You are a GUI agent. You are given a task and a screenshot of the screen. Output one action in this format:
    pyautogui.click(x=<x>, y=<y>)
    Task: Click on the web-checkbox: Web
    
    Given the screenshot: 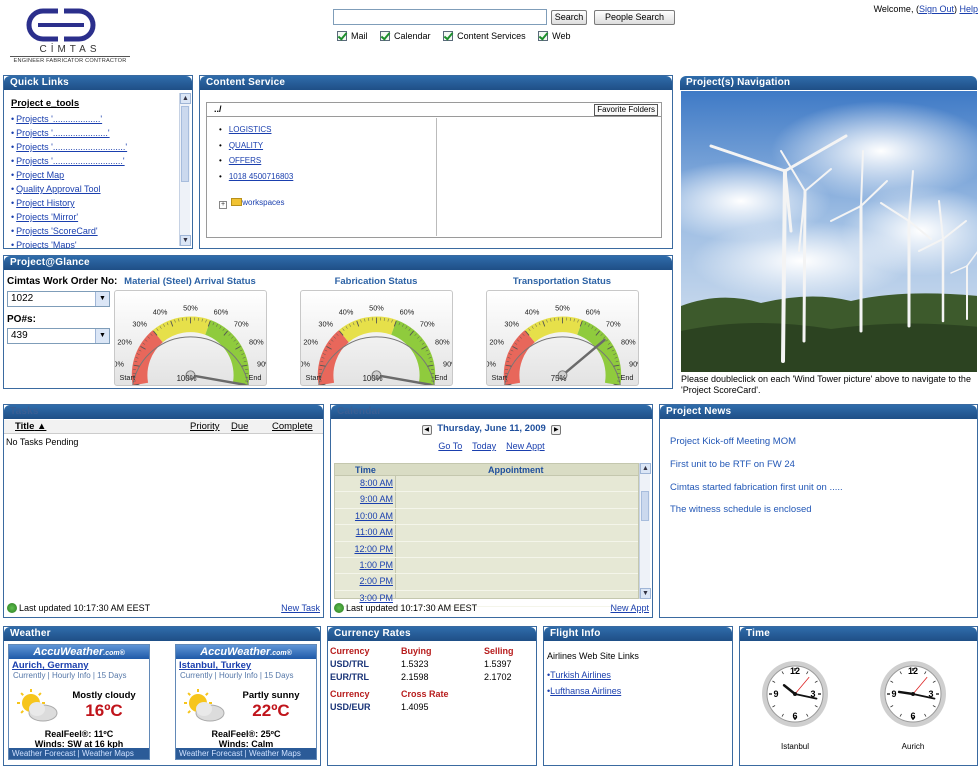 What is the action you would take?
    pyautogui.click(x=554, y=36)
    